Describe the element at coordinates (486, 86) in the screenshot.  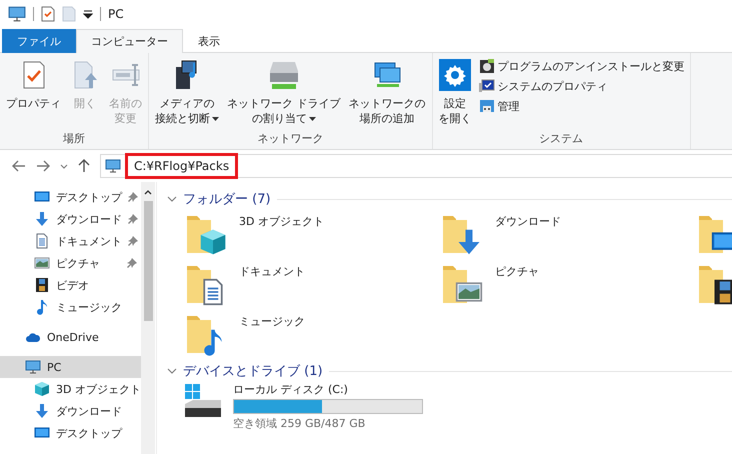
I see `monitor-check-icon` at that location.